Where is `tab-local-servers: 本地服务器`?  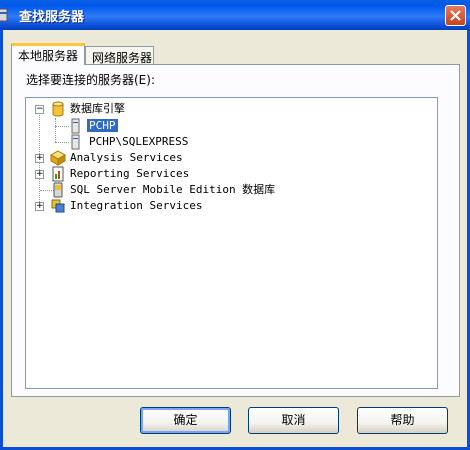 tab-local-servers: 本地服务器 is located at coordinates (48, 54).